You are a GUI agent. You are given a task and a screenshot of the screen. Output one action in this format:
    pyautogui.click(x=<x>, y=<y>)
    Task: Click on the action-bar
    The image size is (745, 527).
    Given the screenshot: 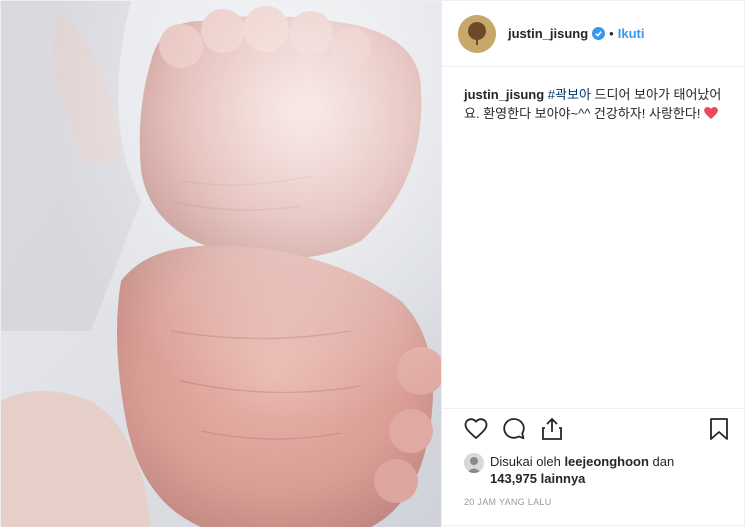 What is the action you would take?
    pyautogui.click(x=593, y=428)
    